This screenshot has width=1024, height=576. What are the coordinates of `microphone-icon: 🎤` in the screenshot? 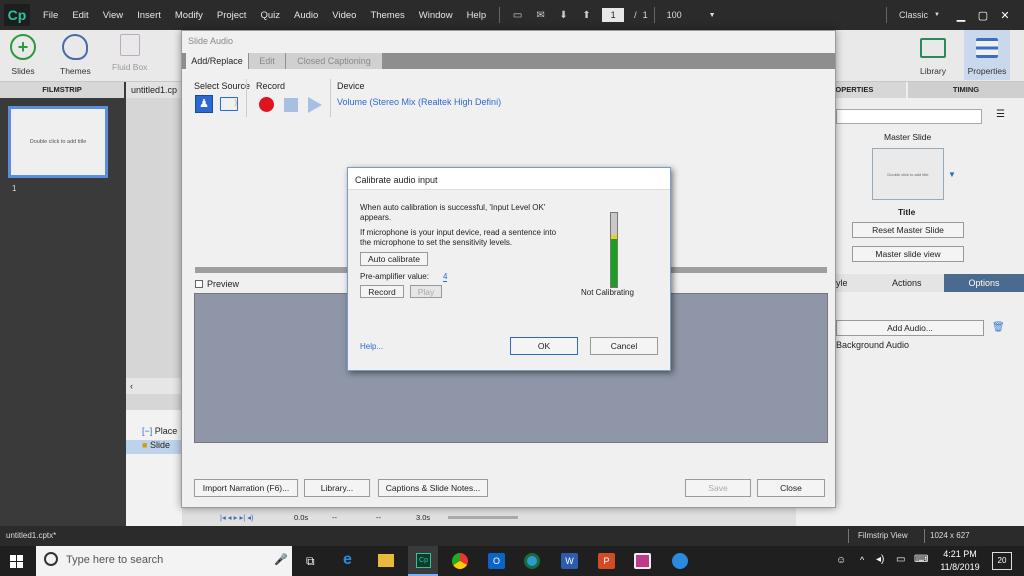 It's located at (281, 559).